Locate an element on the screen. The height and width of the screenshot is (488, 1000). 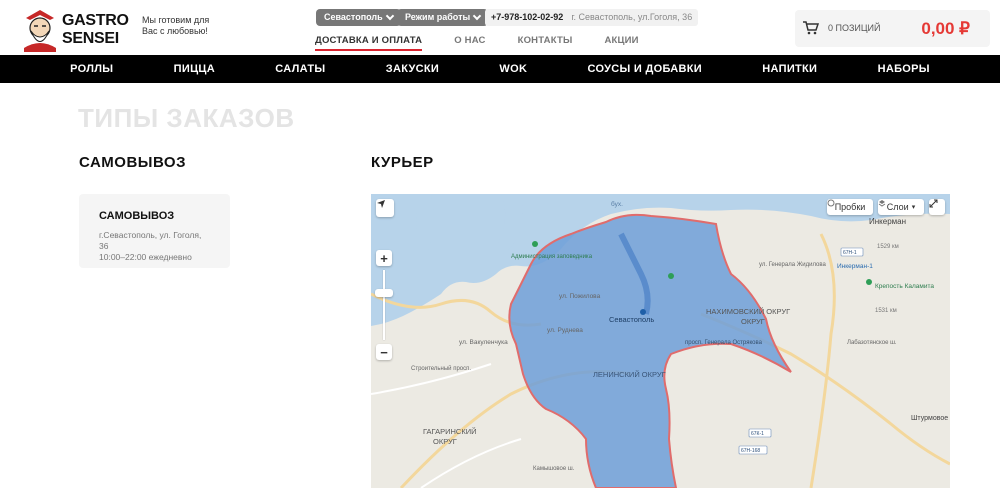
topnav-contacts: КОНТАКТЫ is located at coordinates (545, 43).